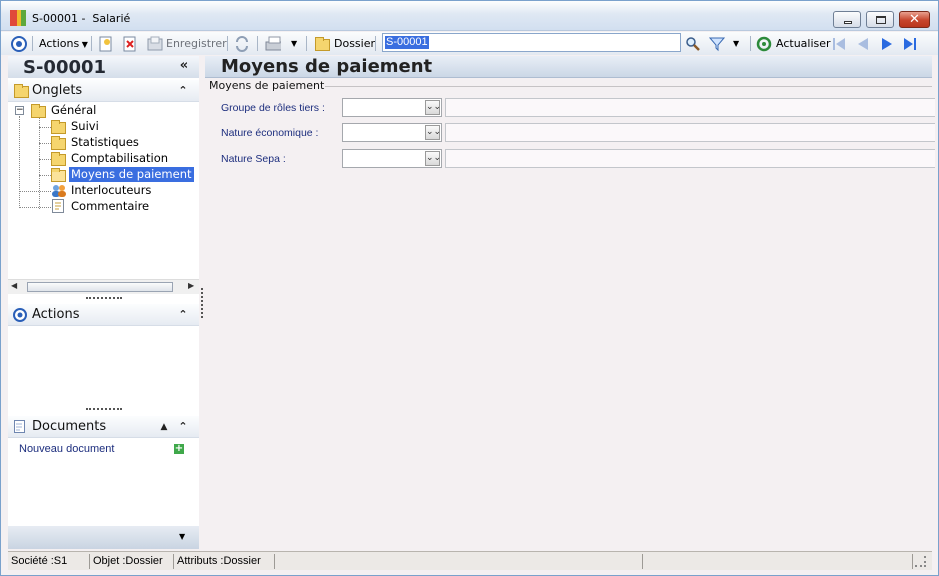  What do you see at coordinates (65, 67) in the screenshot?
I see `record-id: S-00001` at bounding box center [65, 67].